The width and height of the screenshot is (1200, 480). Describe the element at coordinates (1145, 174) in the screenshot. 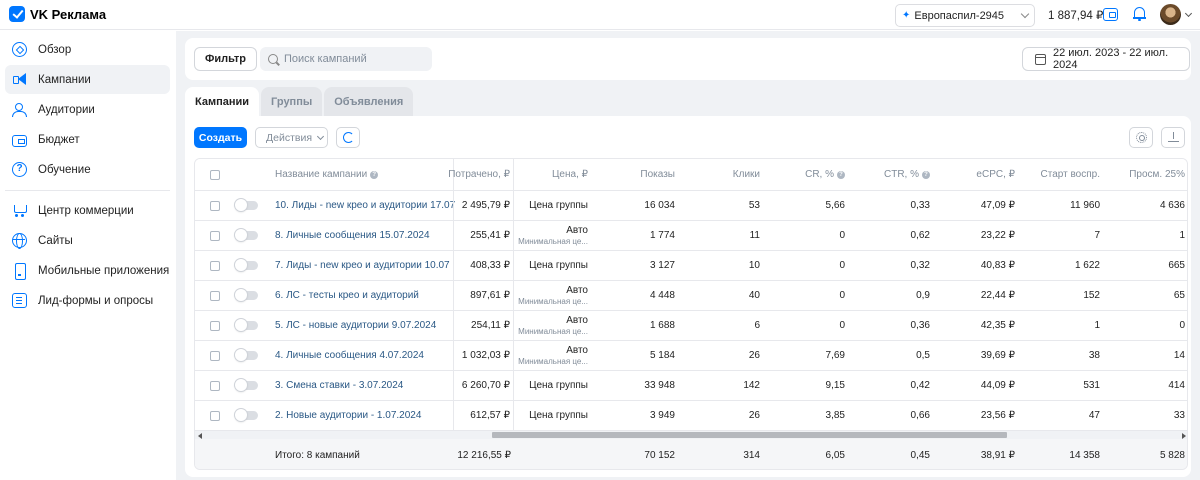

I see `header-views: Просм. 25%` at that location.